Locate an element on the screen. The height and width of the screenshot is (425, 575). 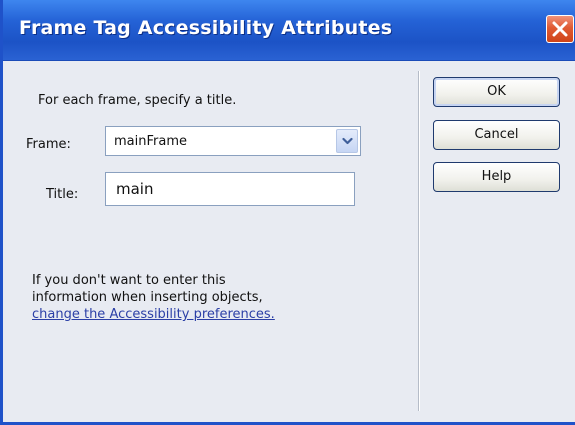
chevron-down-icon is located at coordinates (347, 141).